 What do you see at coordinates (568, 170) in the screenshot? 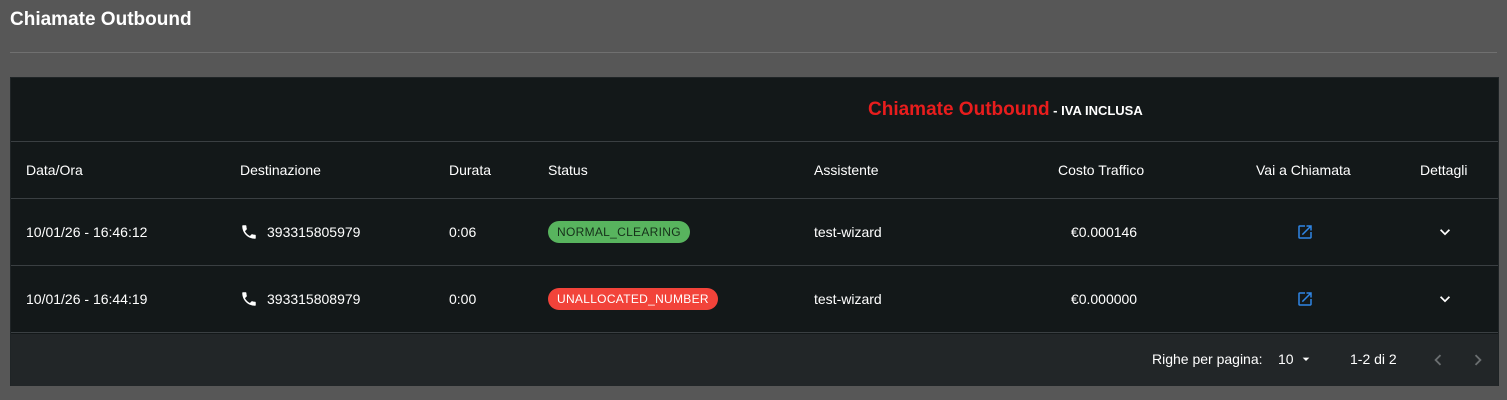
I see `column-header-status: Status` at bounding box center [568, 170].